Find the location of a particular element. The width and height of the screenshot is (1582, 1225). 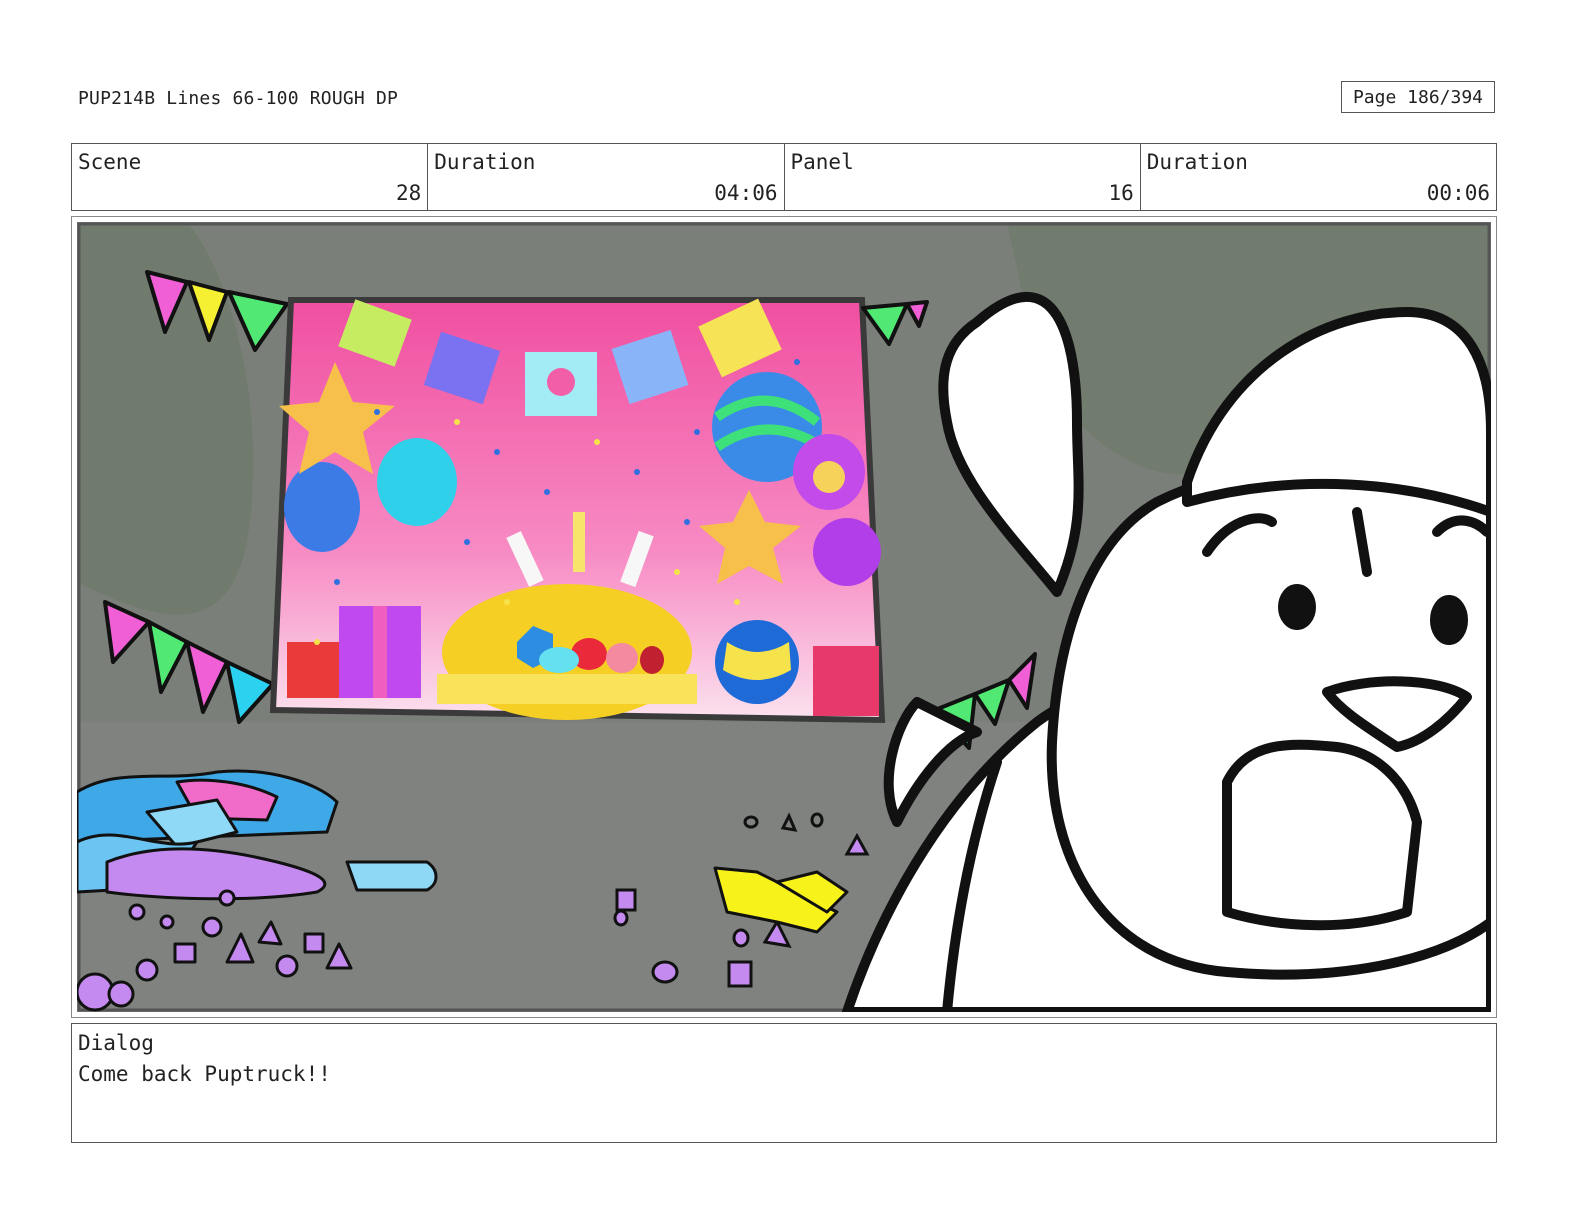

dialog-box: Dialog Come back Puptruck!! is located at coordinates (784, 1083).